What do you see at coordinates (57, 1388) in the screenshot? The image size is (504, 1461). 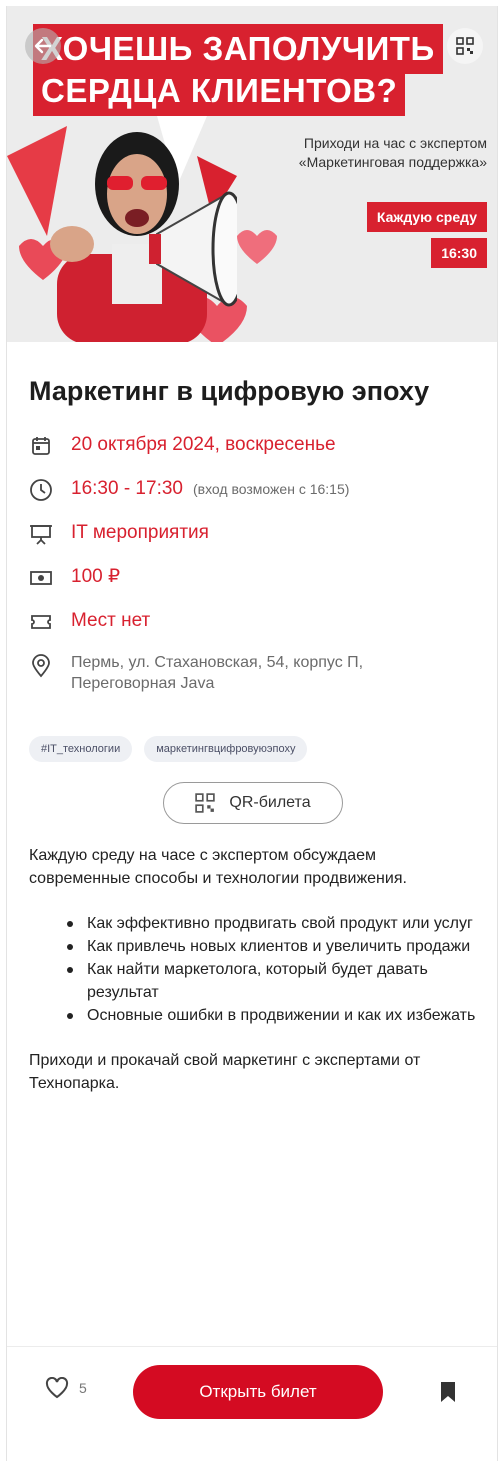 I see `heart-icon` at bounding box center [57, 1388].